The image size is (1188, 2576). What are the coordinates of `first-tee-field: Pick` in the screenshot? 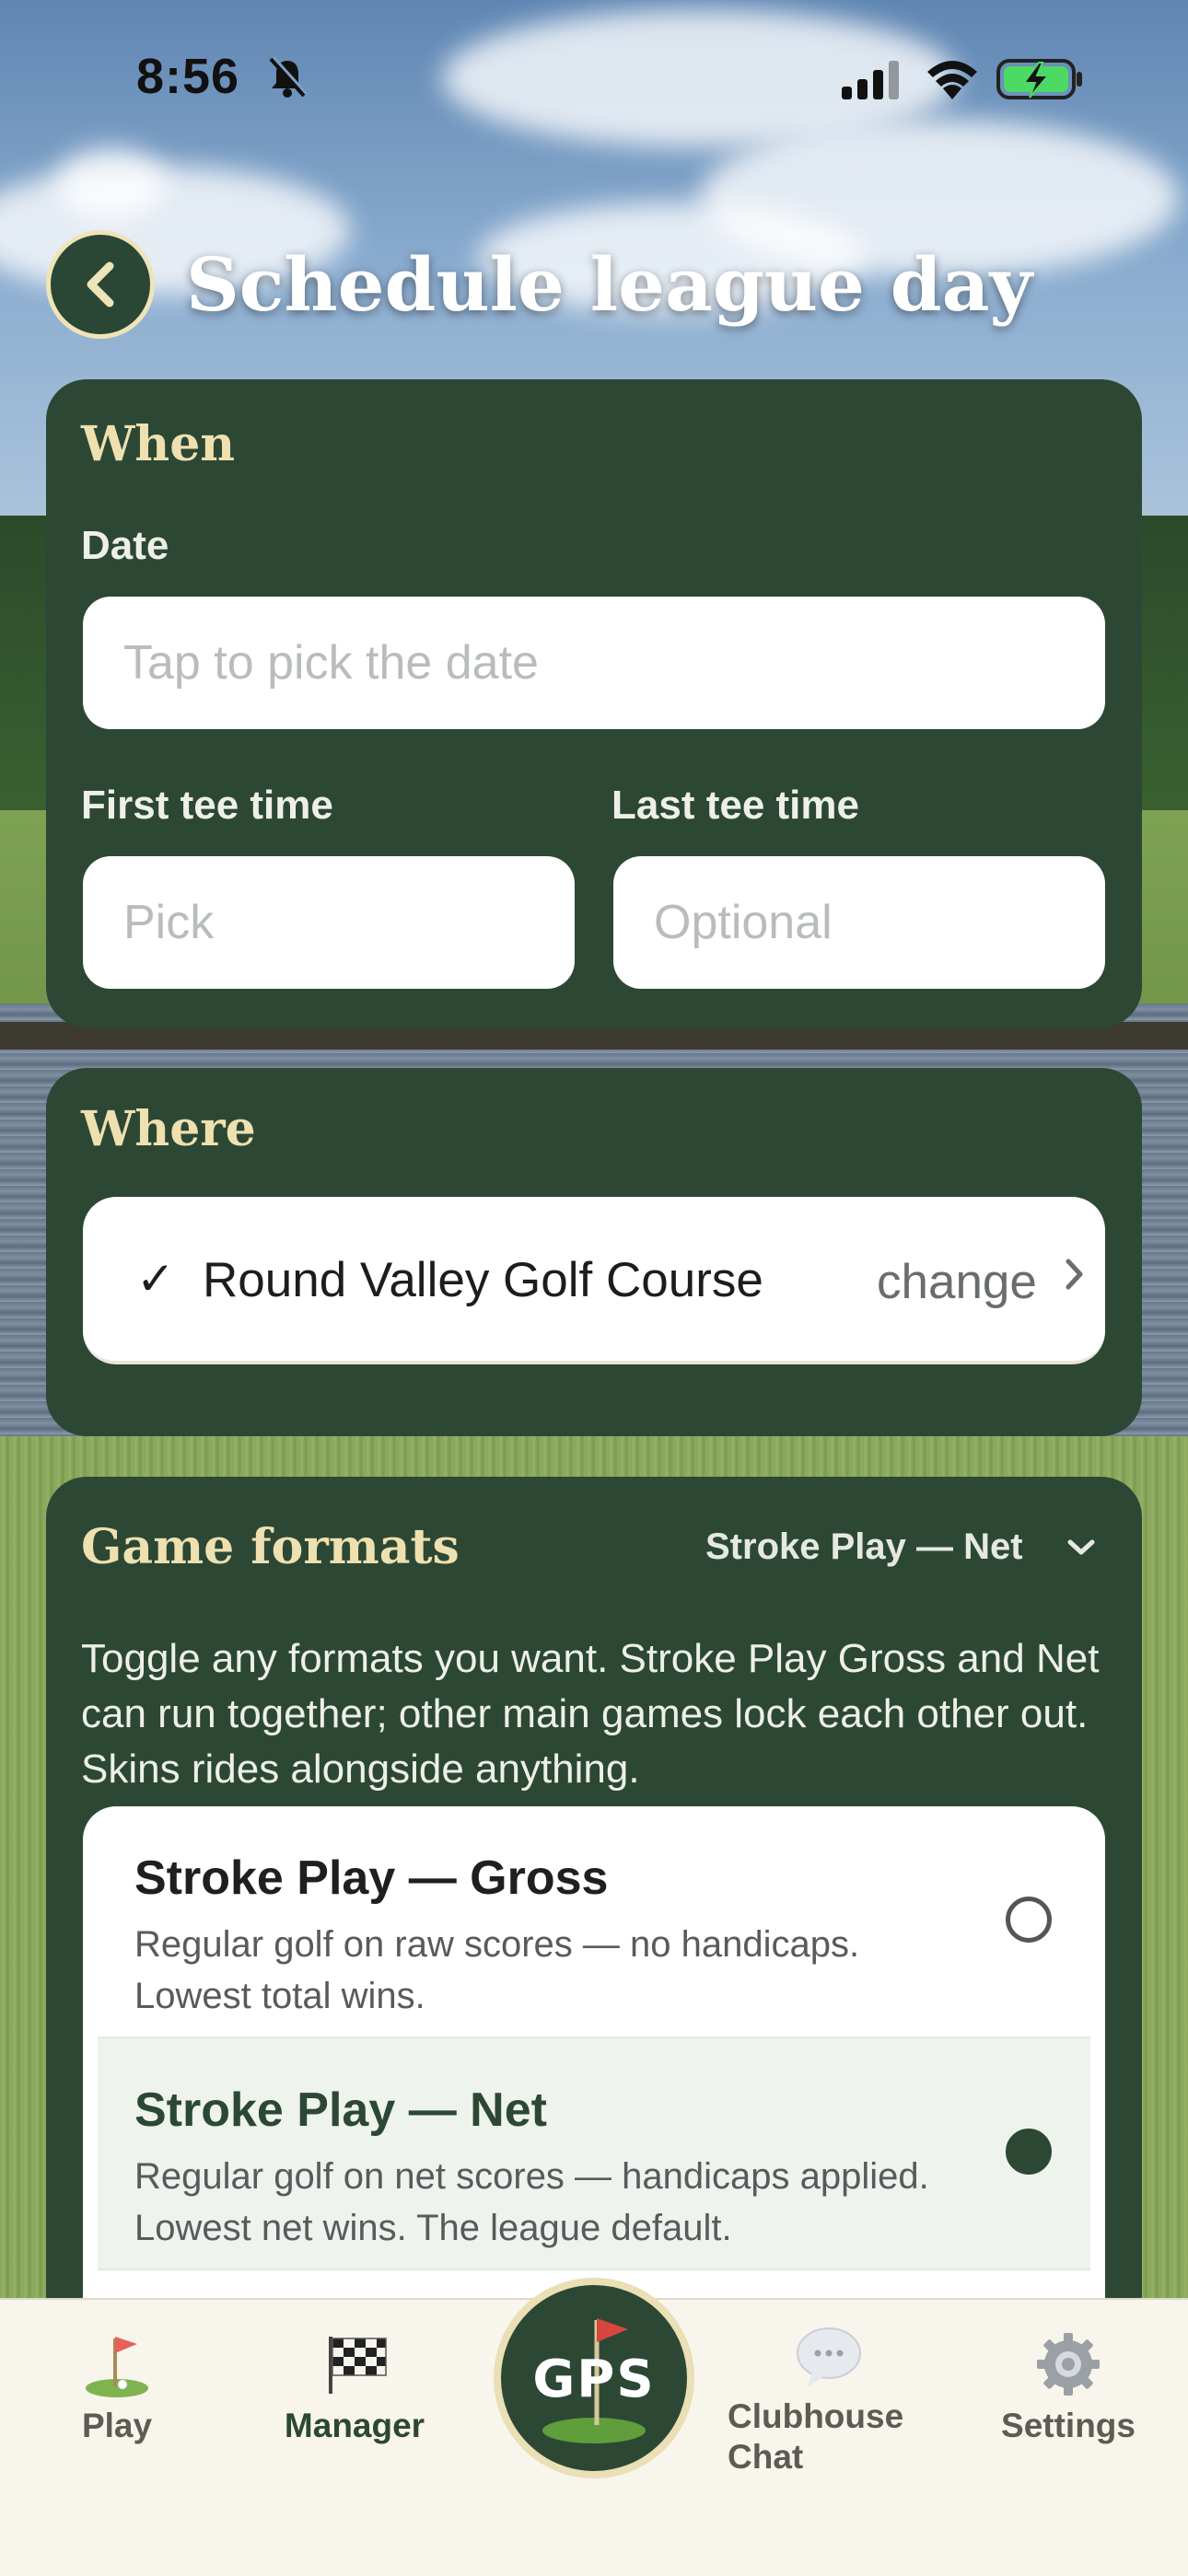 It's located at (329, 922).